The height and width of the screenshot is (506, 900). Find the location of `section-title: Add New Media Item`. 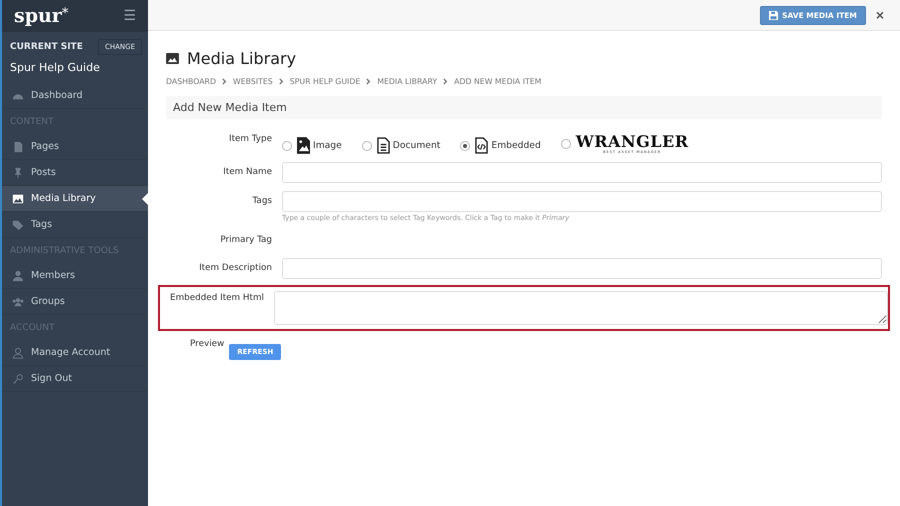

section-title: Add New Media Item is located at coordinates (230, 107).